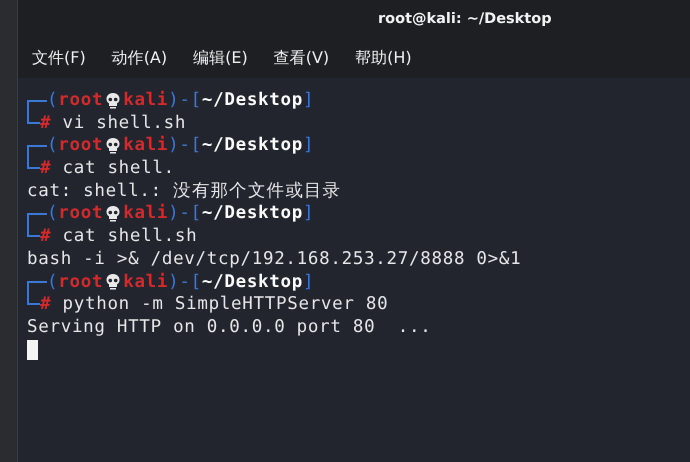 The height and width of the screenshot is (462, 690). What do you see at coordinates (130, 236) in the screenshot?
I see `command-text: cat shell.sh` at bounding box center [130, 236].